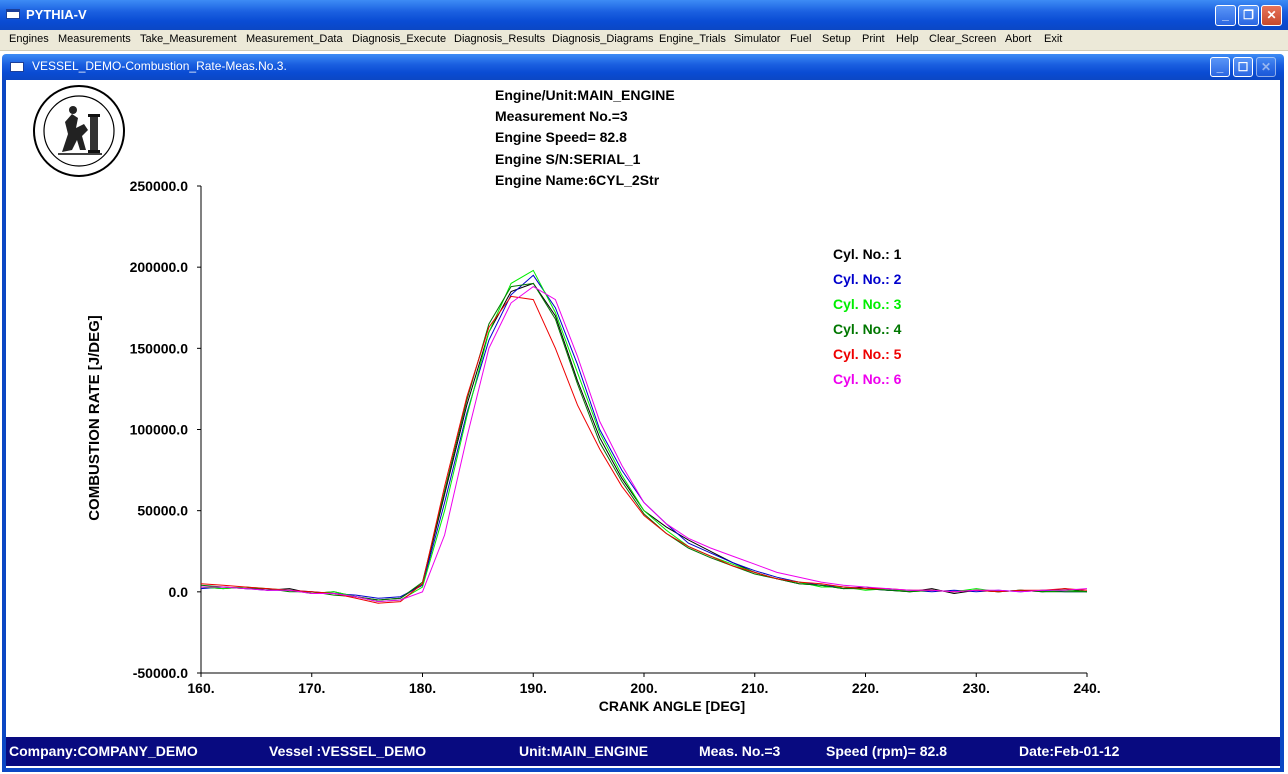 The width and height of the screenshot is (1288, 774). Describe the element at coordinates (162, 511) in the screenshot. I see `y-tick-label: 50000.0` at that location.